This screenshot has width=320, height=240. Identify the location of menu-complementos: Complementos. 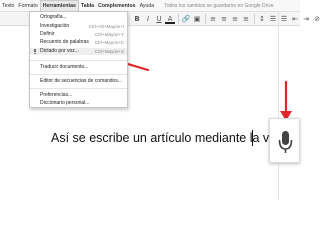
(116, 6).